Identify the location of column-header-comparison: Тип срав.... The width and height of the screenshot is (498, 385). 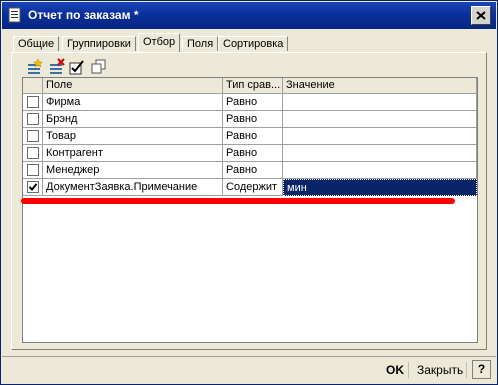
(253, 86).